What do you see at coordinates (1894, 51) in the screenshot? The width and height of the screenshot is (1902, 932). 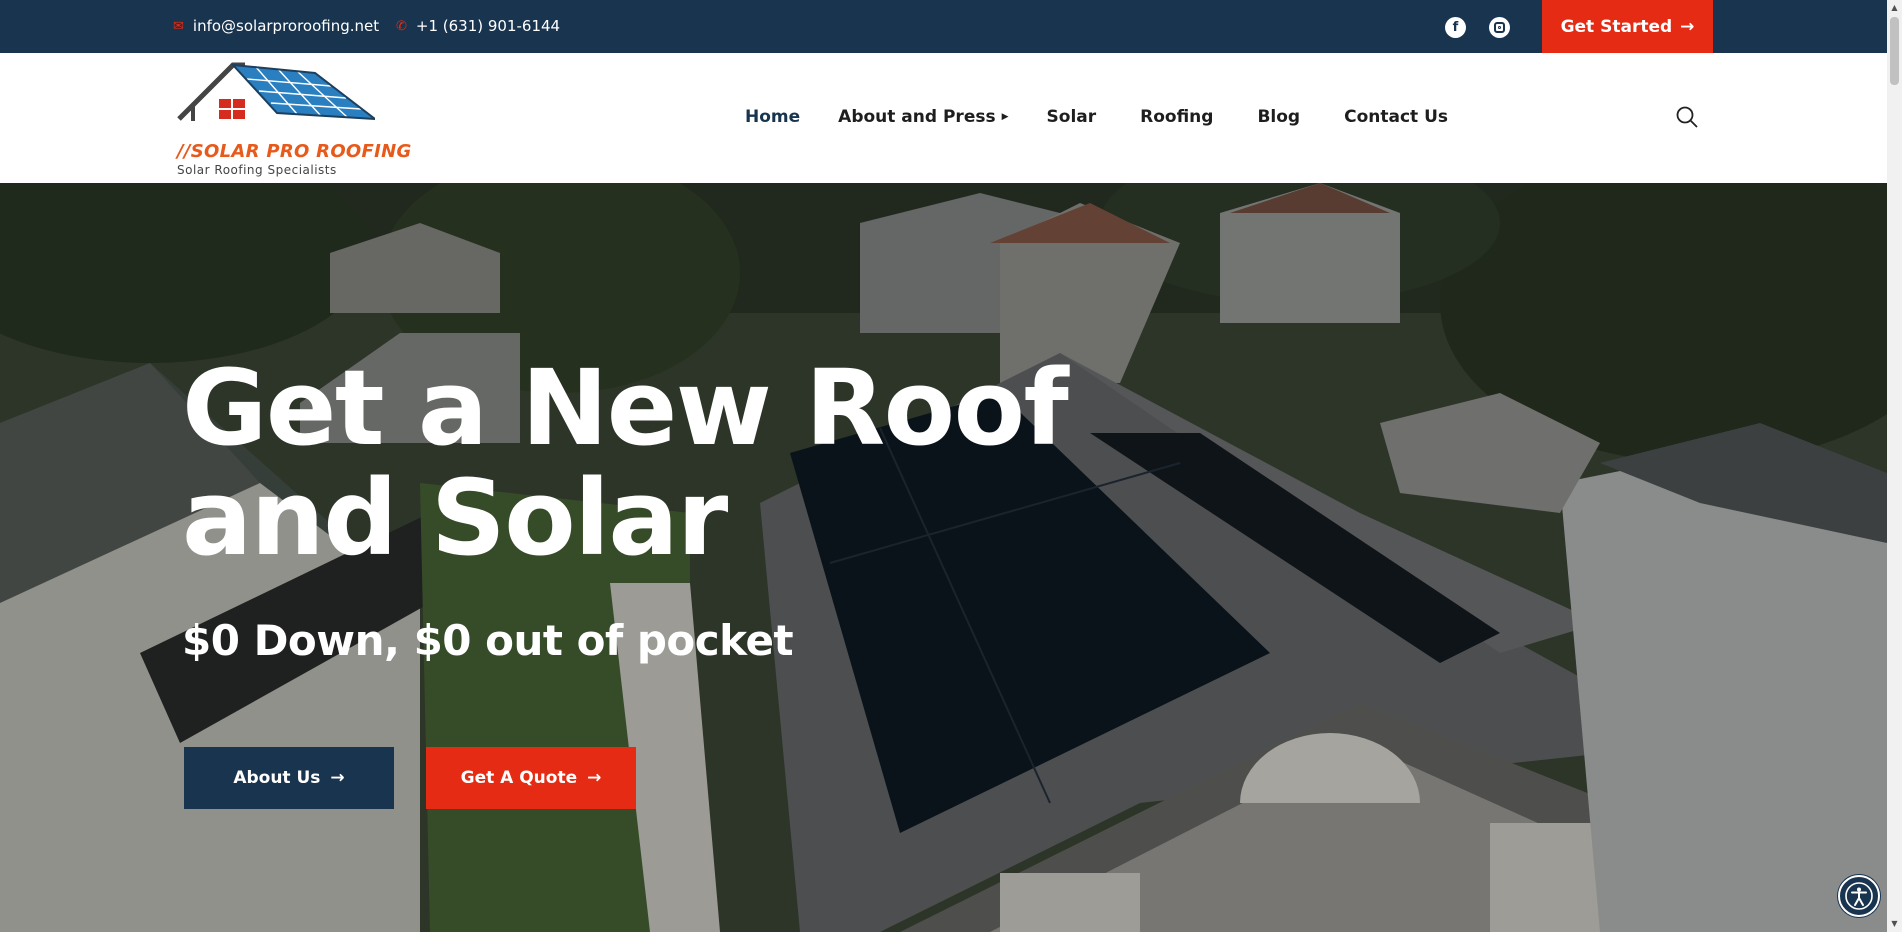 I see `scroll-thumb` at bounding box center [1894, 51].